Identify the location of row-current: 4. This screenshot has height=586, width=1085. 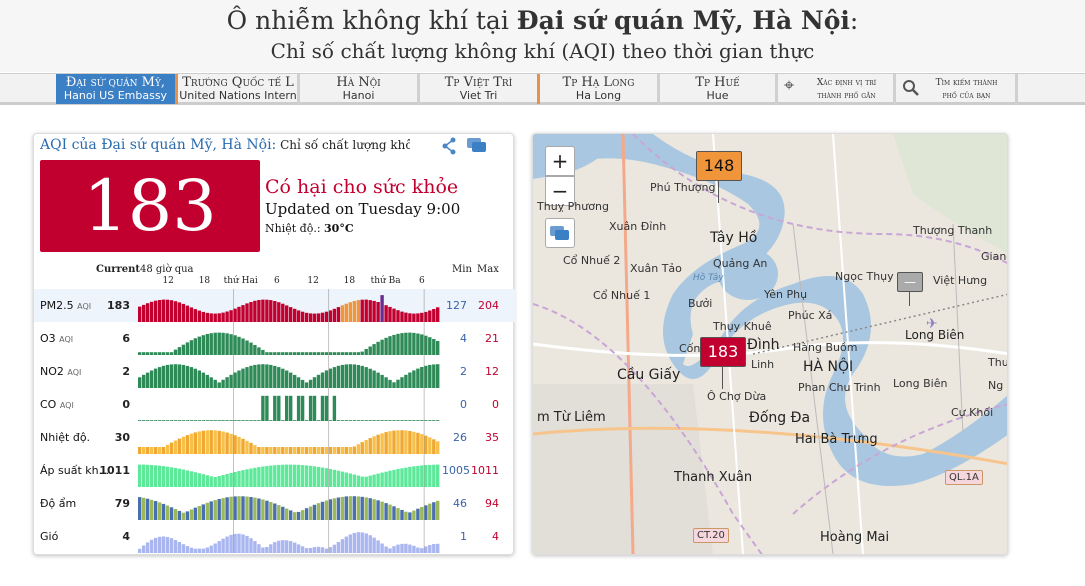
(126, 536).